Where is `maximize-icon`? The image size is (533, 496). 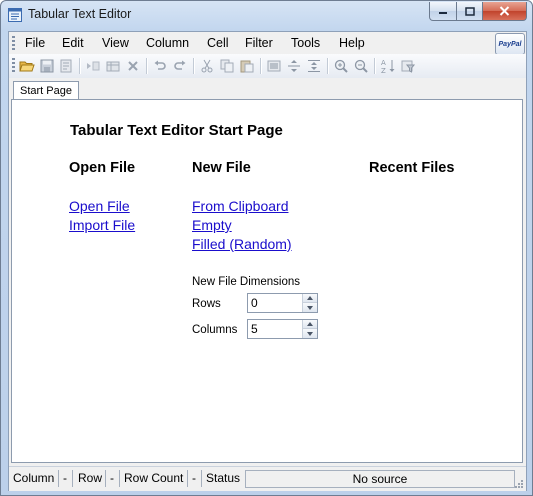
maximize-icon is located at coordinates (469, 11).